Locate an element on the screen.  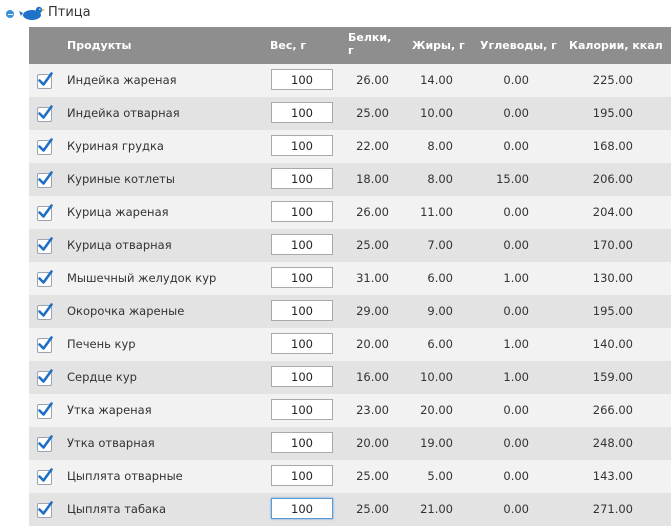
bird-icon is located at coordinates (32, 13).